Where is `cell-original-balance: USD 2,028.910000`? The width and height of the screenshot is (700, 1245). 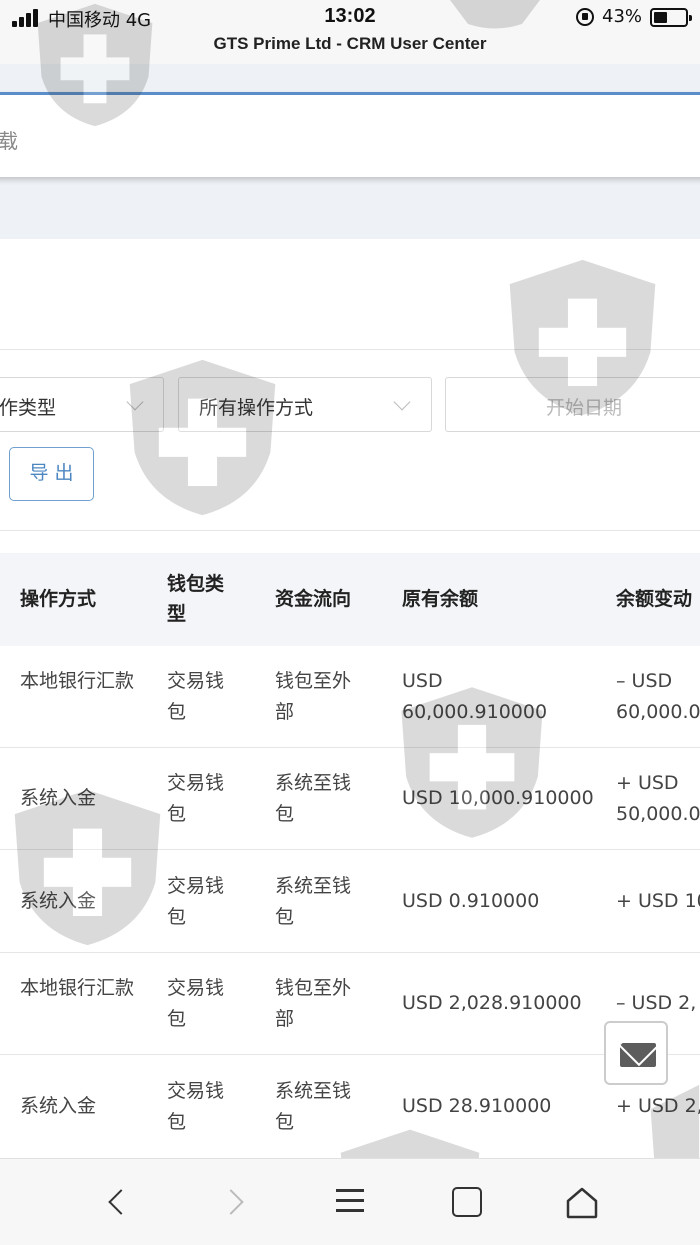 cell-original-balance: USD 2,028.910000 is located at coordinates (492, 1003).